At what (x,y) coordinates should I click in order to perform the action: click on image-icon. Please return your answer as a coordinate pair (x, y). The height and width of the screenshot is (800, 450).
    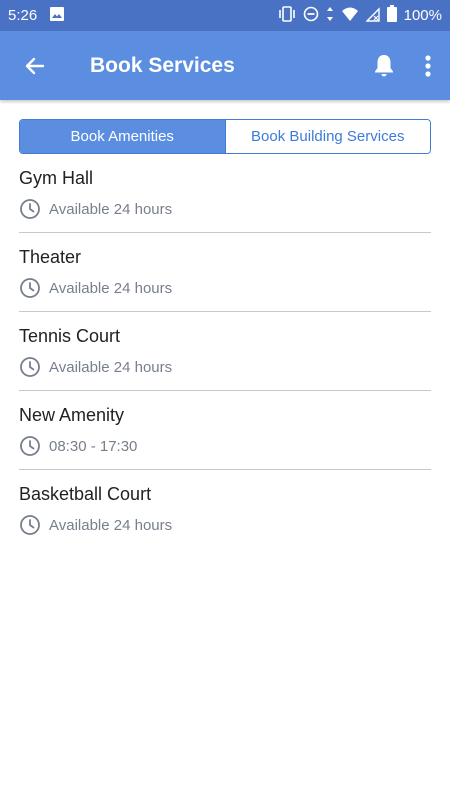
    Looking at the image, I should click on (57, 16).